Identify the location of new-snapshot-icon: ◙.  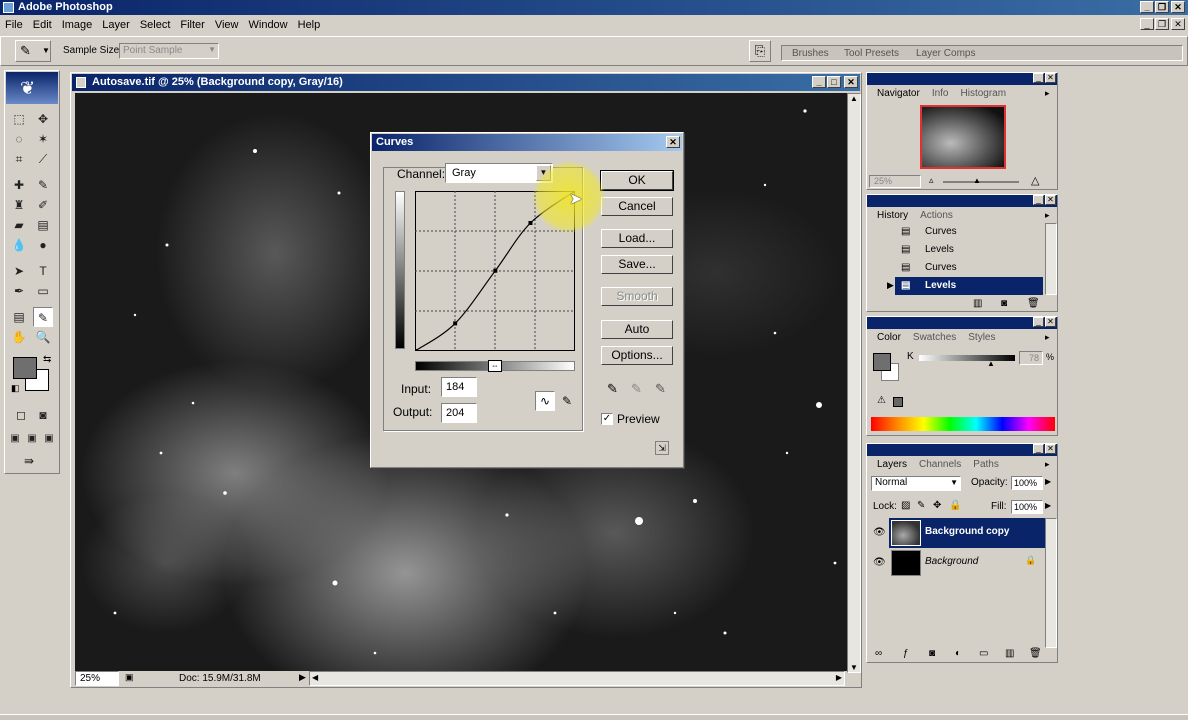
(1004, 303).